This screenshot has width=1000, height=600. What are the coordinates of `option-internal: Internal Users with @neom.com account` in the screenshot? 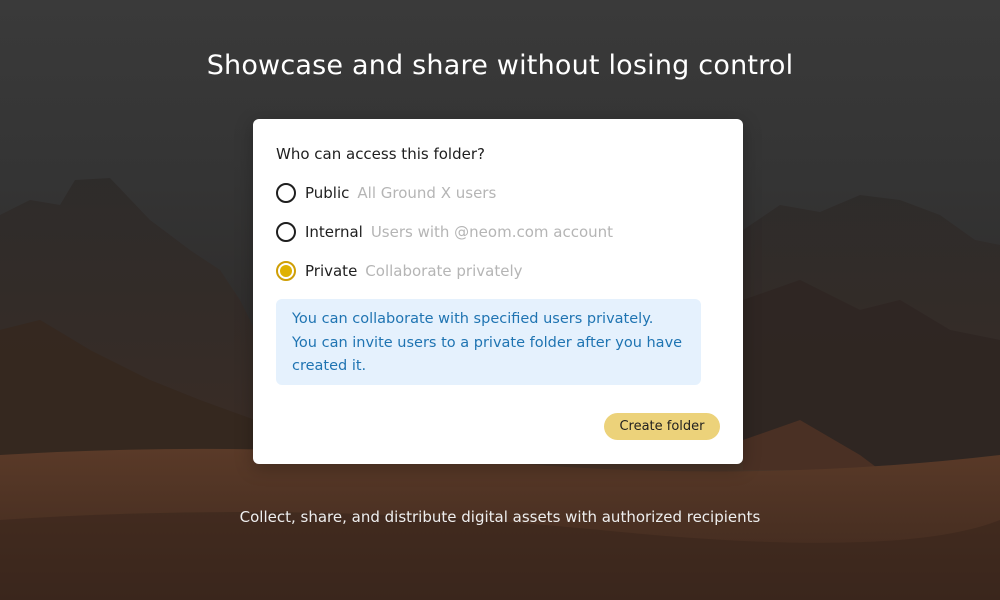 It's located at (444, 232).